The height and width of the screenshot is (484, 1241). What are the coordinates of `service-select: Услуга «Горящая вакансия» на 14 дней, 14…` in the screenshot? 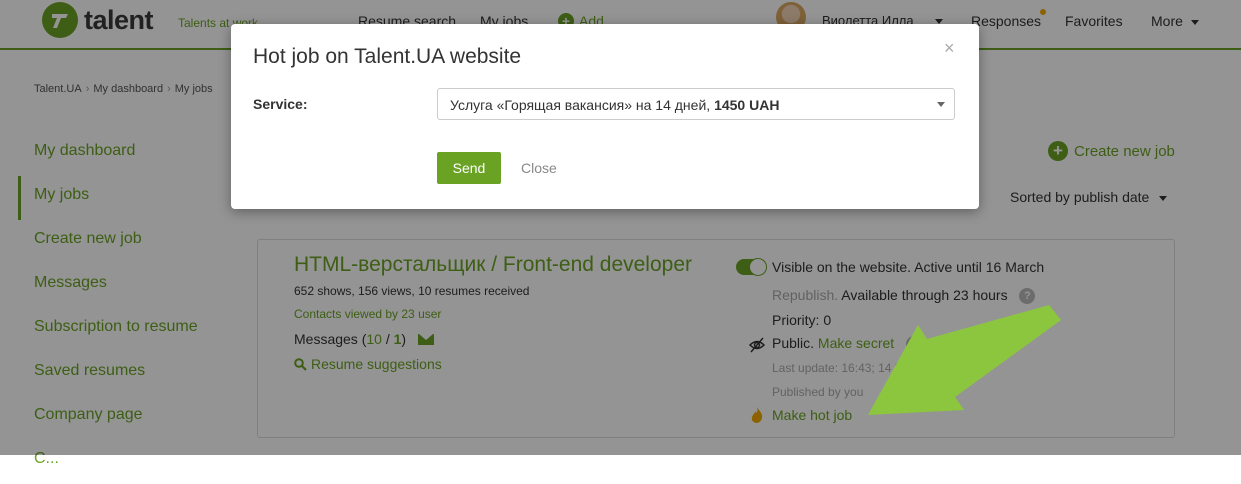 It's located at (696, 104).